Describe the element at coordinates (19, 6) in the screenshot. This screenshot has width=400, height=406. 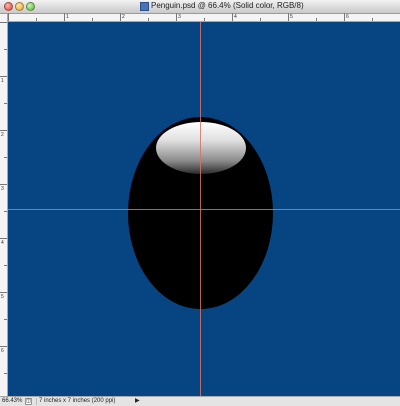
I see `minimize-icon` at that location.